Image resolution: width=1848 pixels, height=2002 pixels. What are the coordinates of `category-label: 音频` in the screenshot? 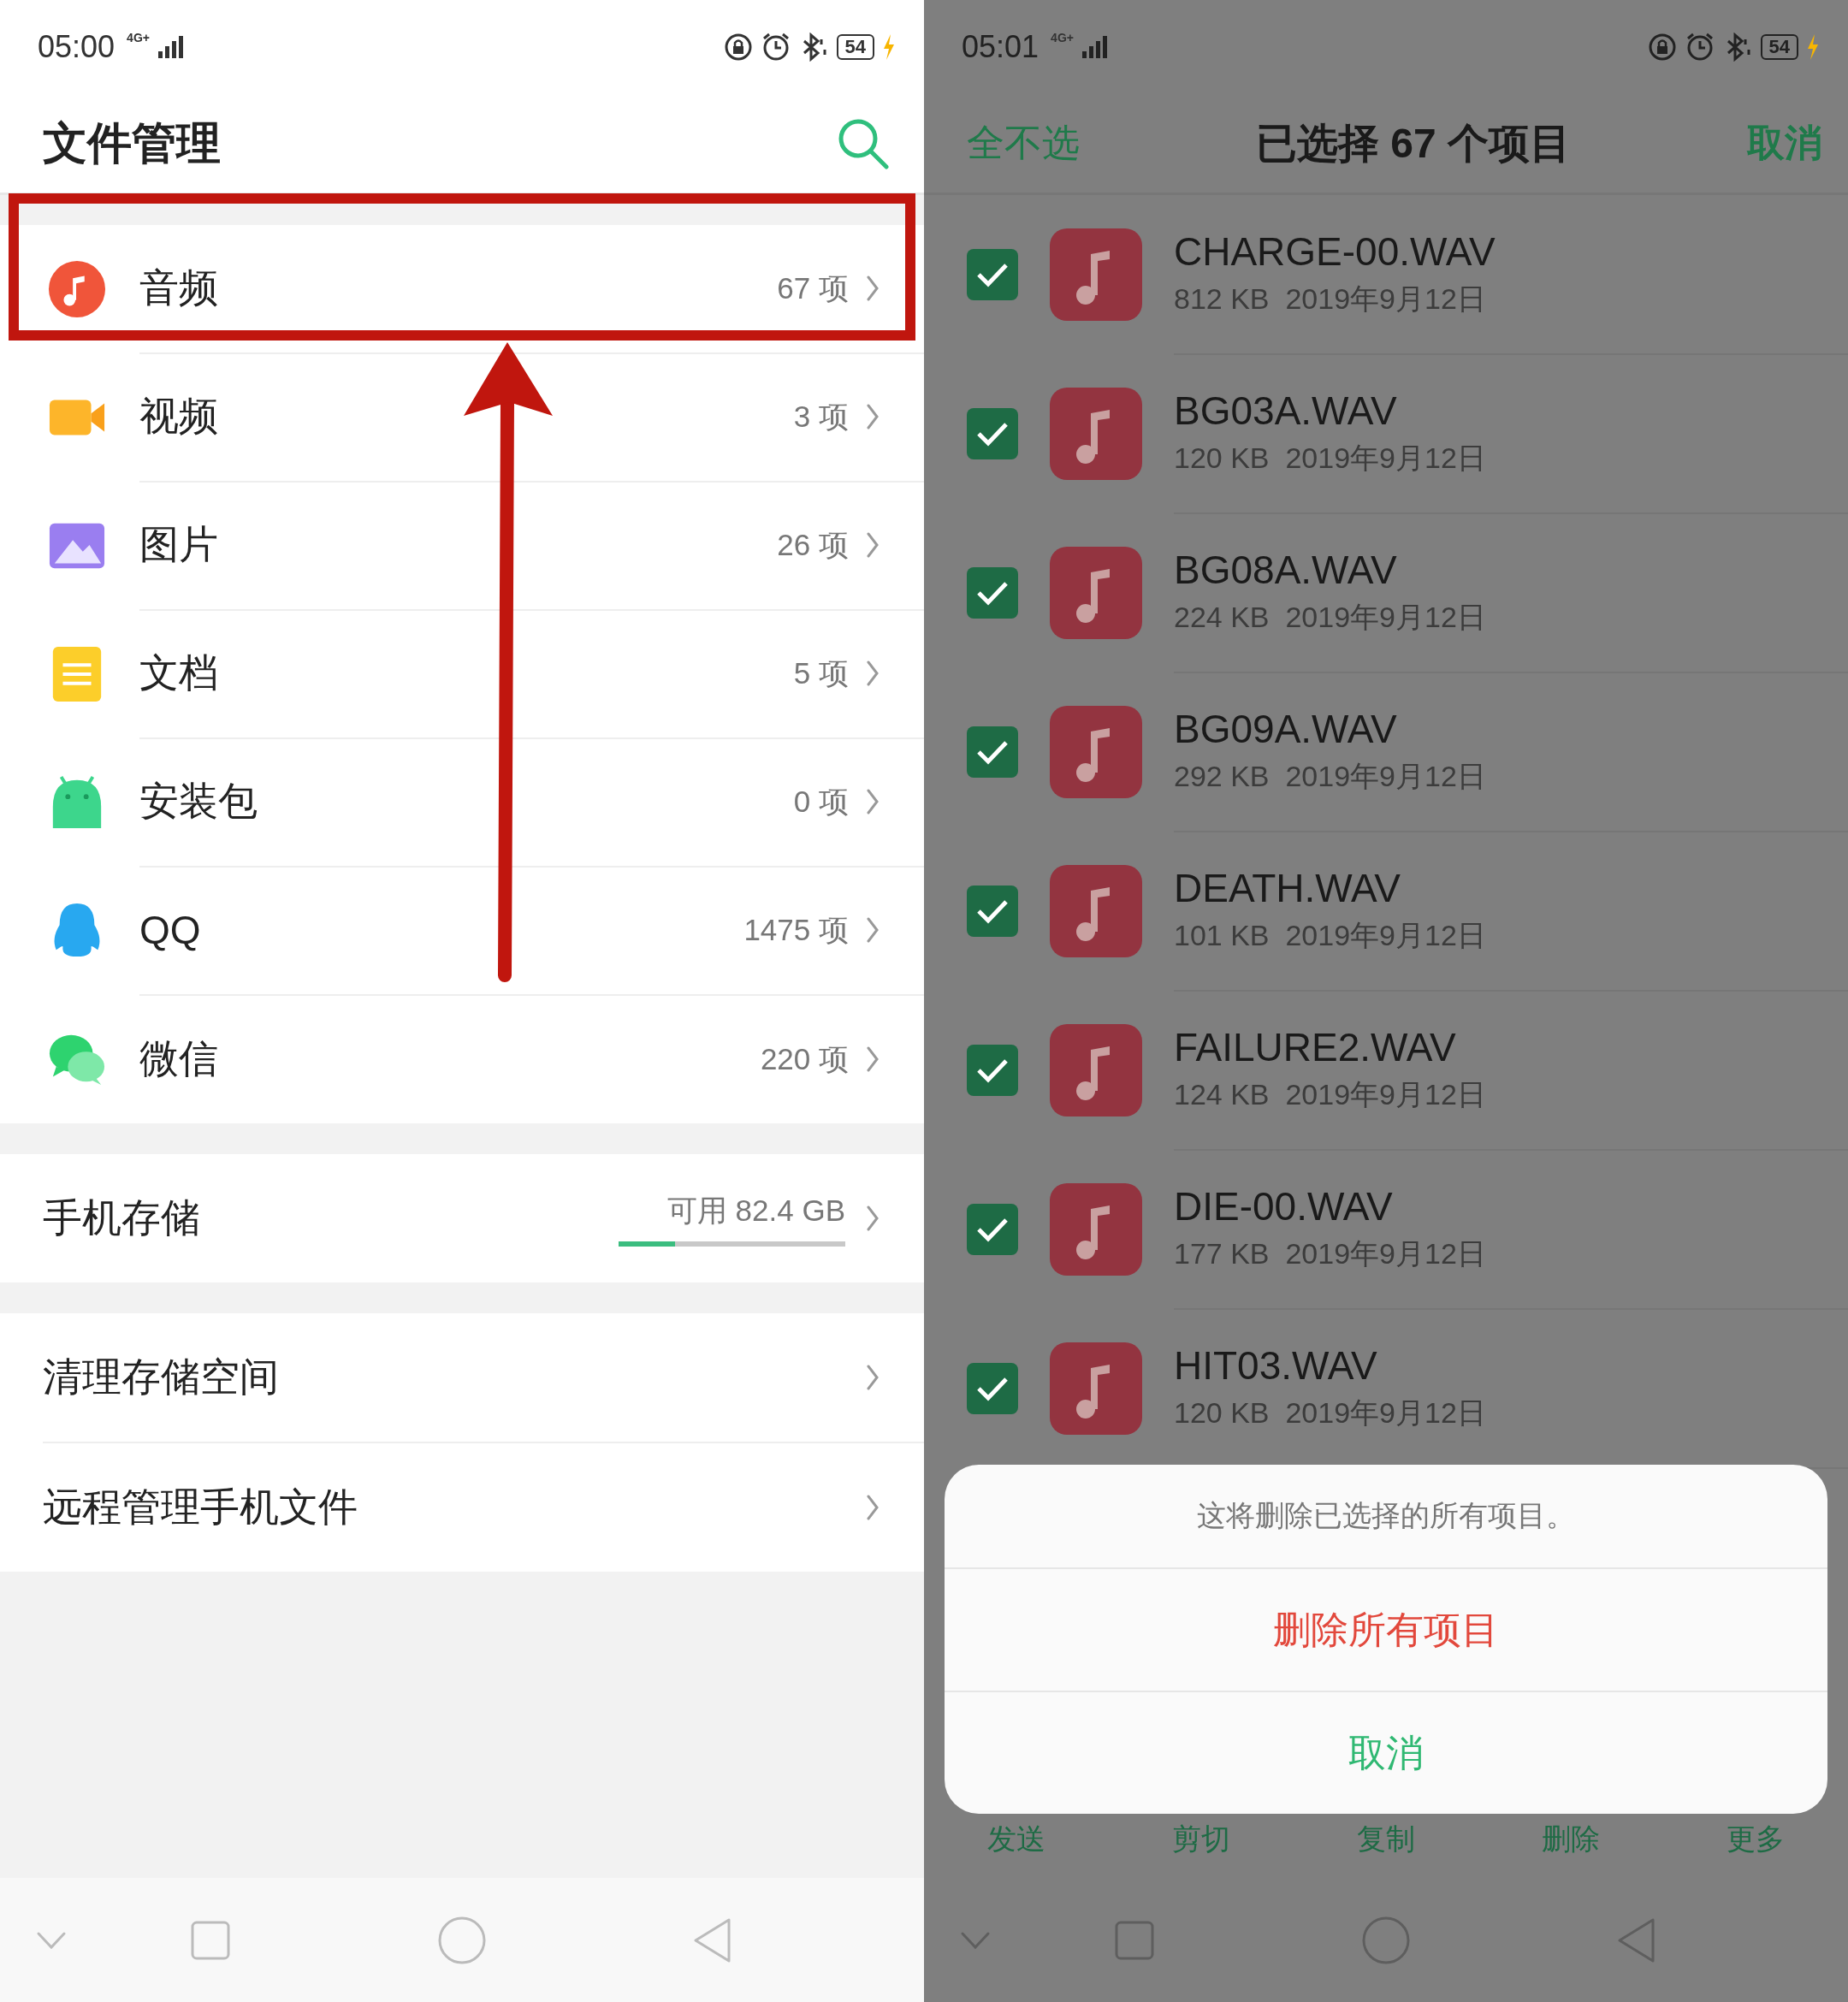 It's located at (458, 288).